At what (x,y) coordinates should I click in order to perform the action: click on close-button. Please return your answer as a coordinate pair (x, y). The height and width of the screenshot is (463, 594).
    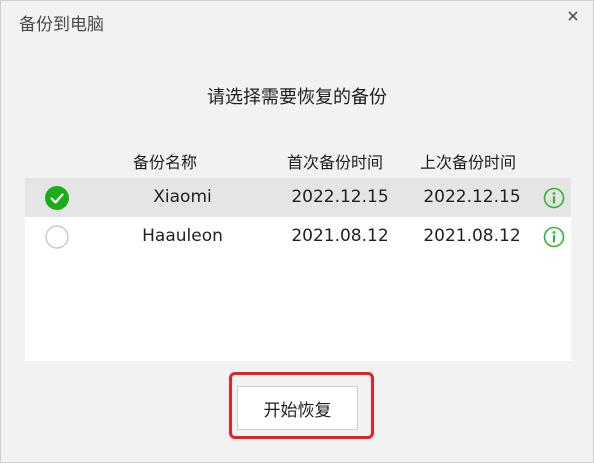
    Looking at the image, I should click on (573, 16).